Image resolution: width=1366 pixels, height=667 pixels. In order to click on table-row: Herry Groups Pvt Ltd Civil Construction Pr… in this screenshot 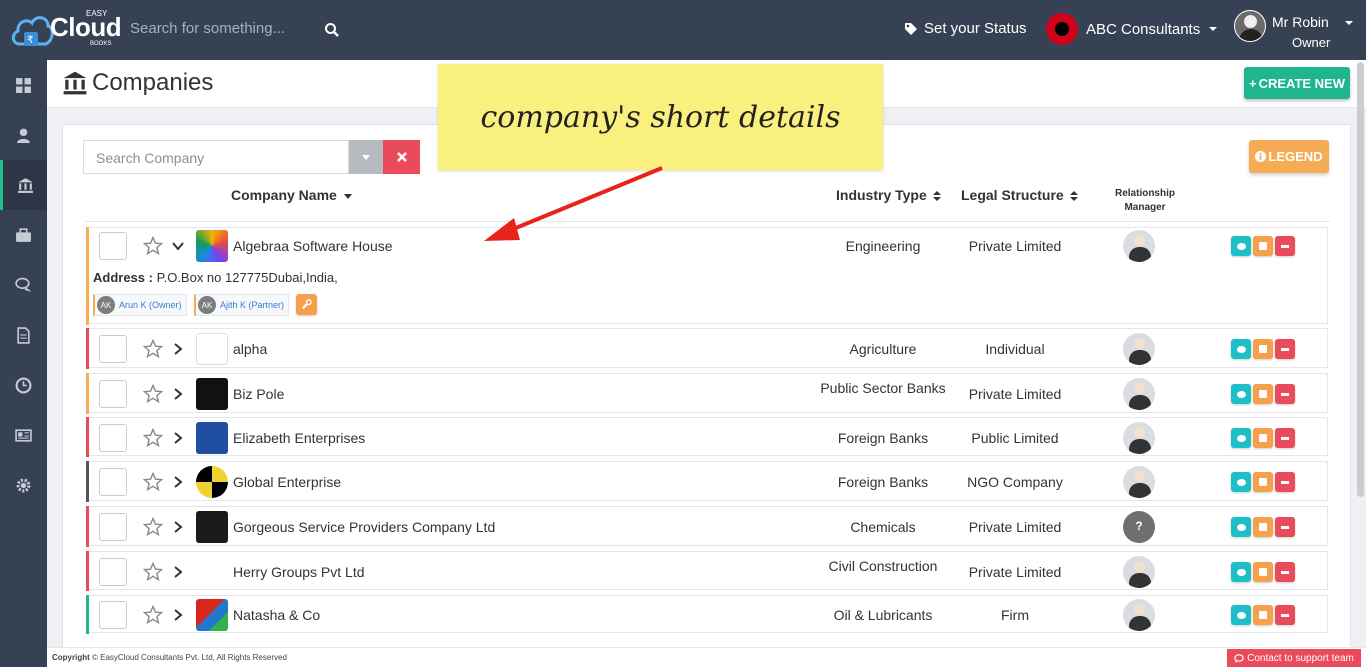, I will do `click(707, 571)`.